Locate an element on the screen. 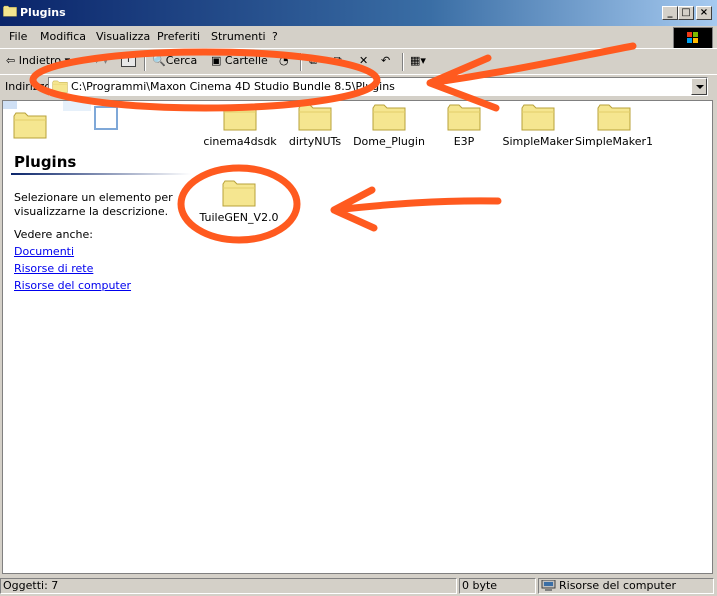 The width and height of the screenshot is (717, 596). folder-item: Dome_Plugin is located at coordinates (389, 125).